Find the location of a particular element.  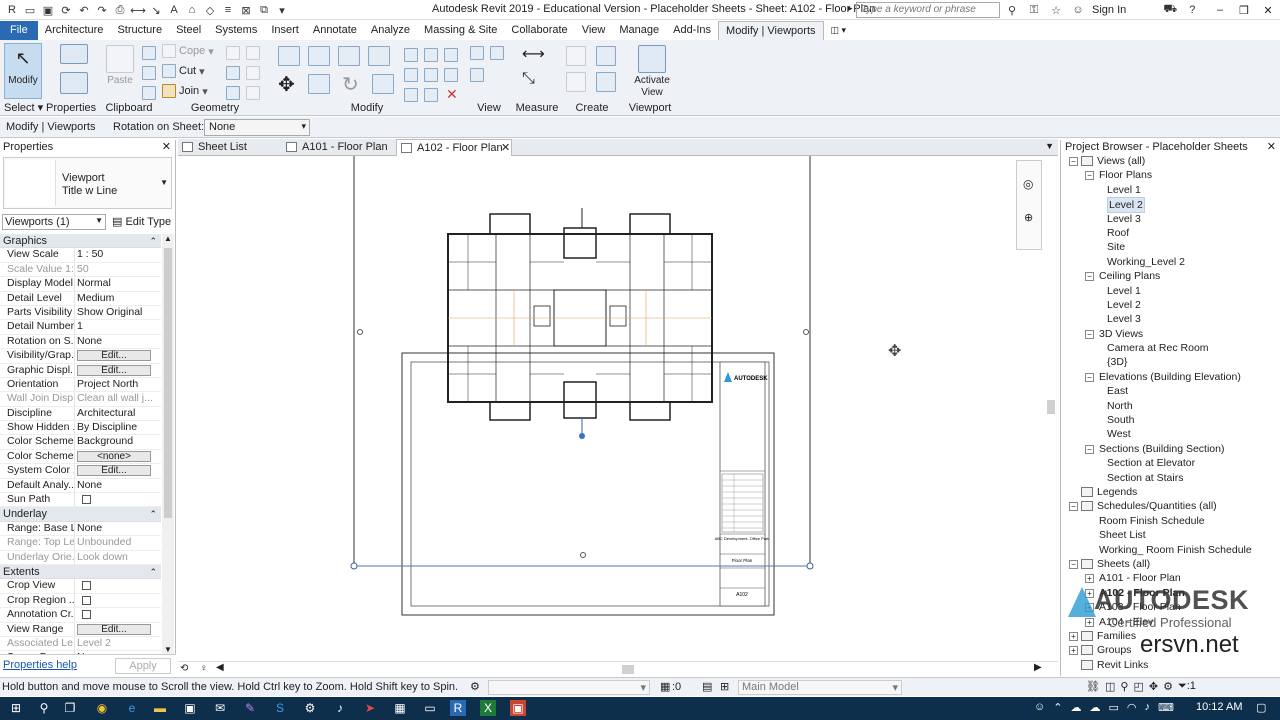

pin-icon is located at coordinates (411, 75).